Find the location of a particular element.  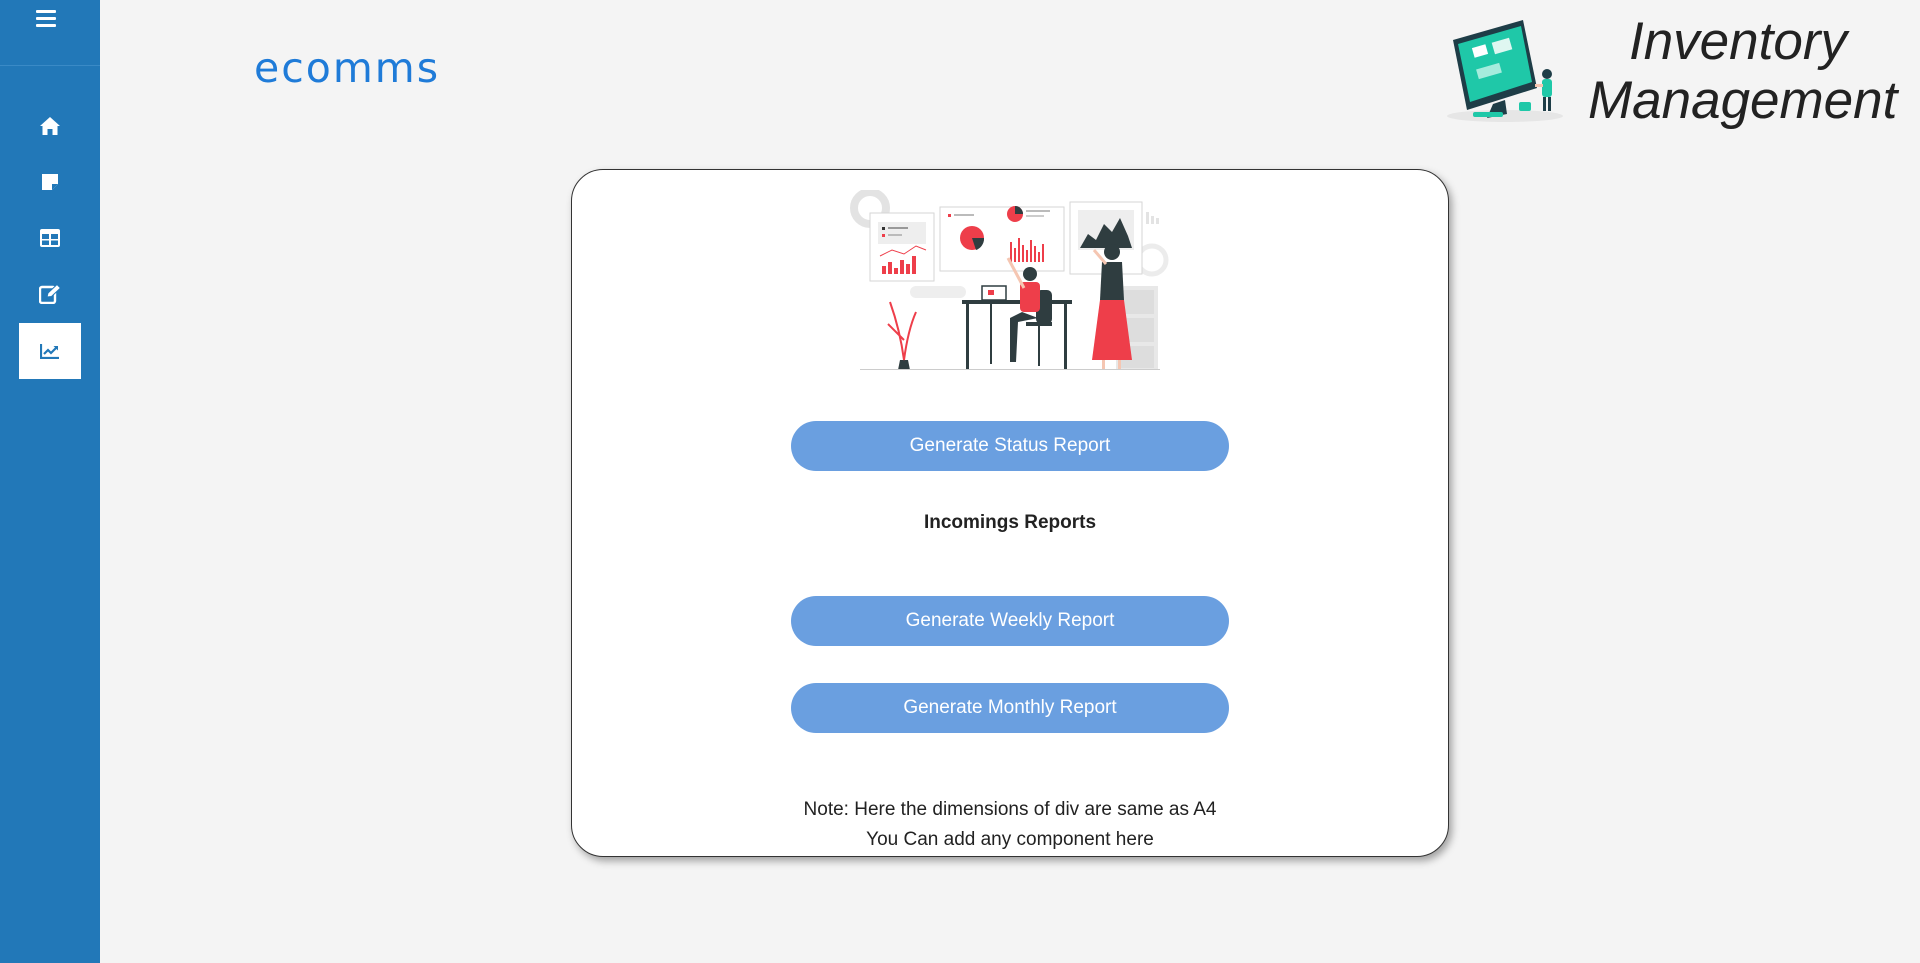

analytics-illustration is located at coordinates (1009, 280).